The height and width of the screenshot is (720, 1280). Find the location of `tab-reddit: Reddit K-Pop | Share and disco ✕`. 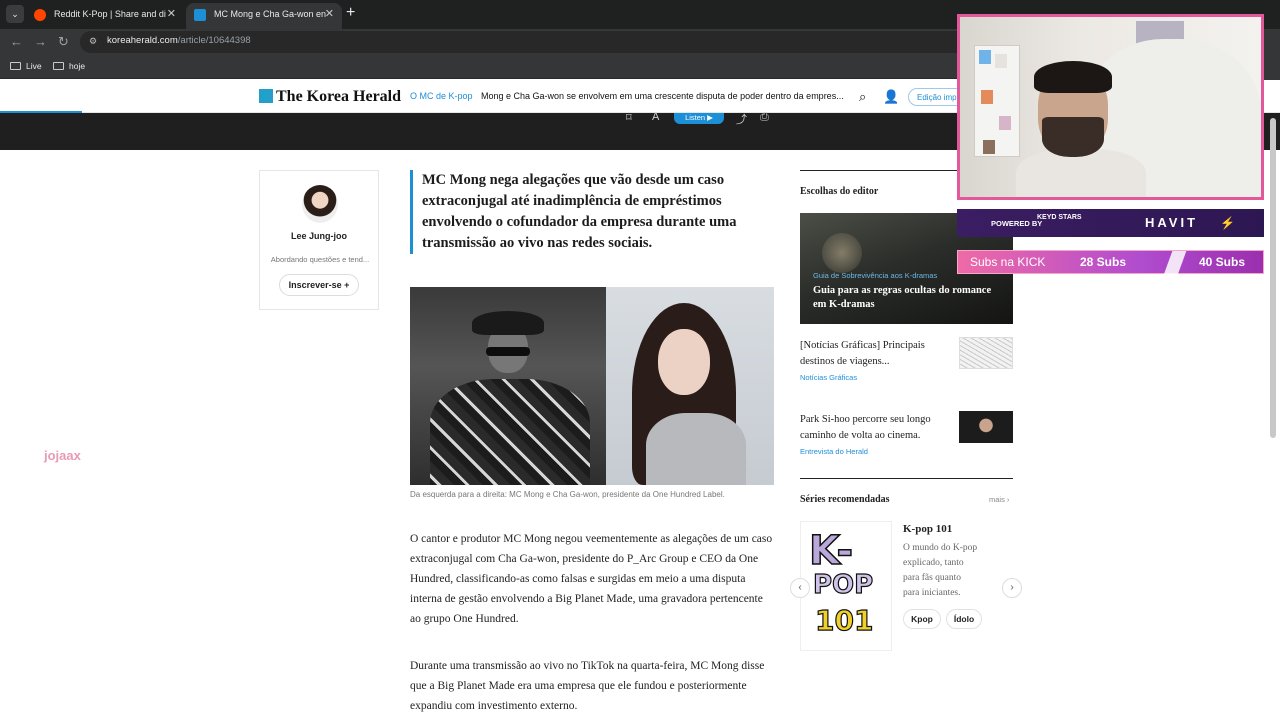

tab-reddit: Reddit K-Pop | Share and disco ✕ is located at coordinates (105, 16).